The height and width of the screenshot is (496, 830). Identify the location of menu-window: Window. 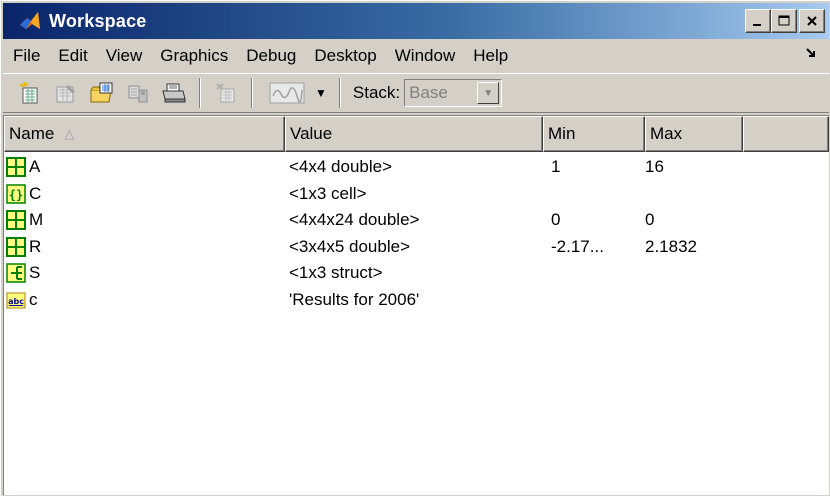
(425, 56).